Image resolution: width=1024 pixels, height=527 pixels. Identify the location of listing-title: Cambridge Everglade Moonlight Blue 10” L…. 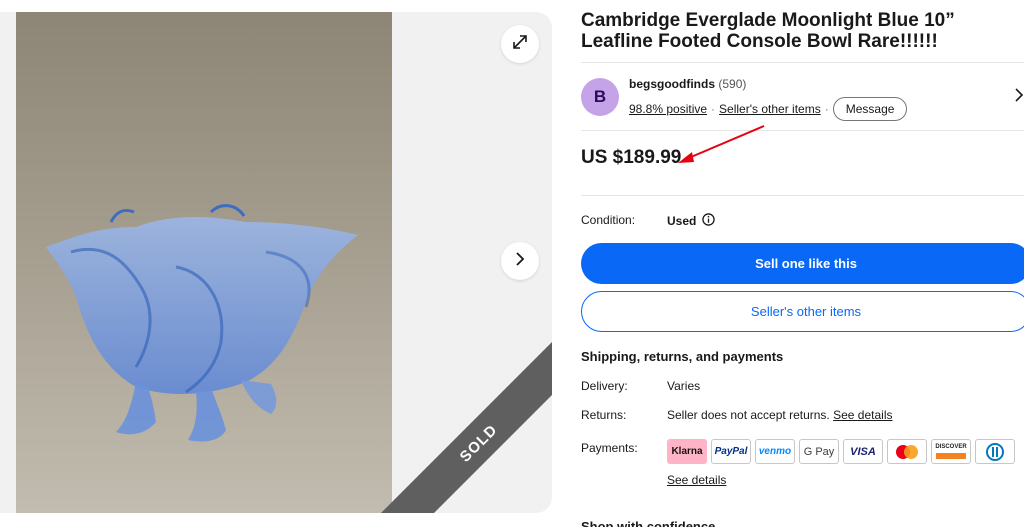
(768, 31).